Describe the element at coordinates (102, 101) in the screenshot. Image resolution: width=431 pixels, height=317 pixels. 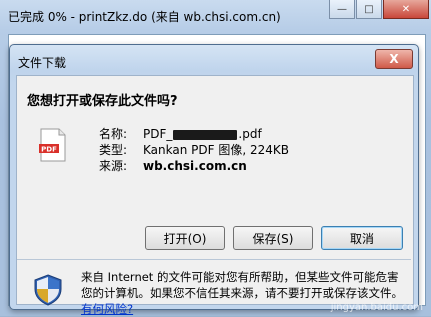
I see `dialog-question: 您想打开或保存此文件吗?` at that location.